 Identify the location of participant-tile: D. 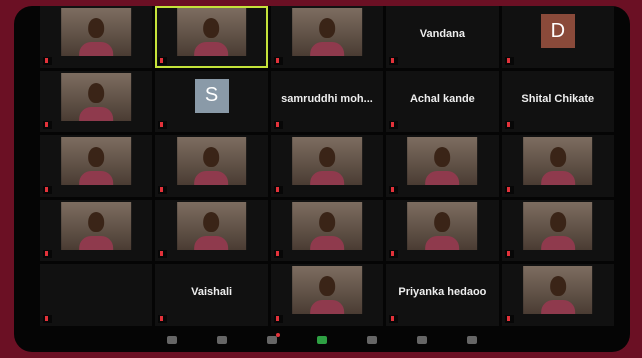
(557, 37).